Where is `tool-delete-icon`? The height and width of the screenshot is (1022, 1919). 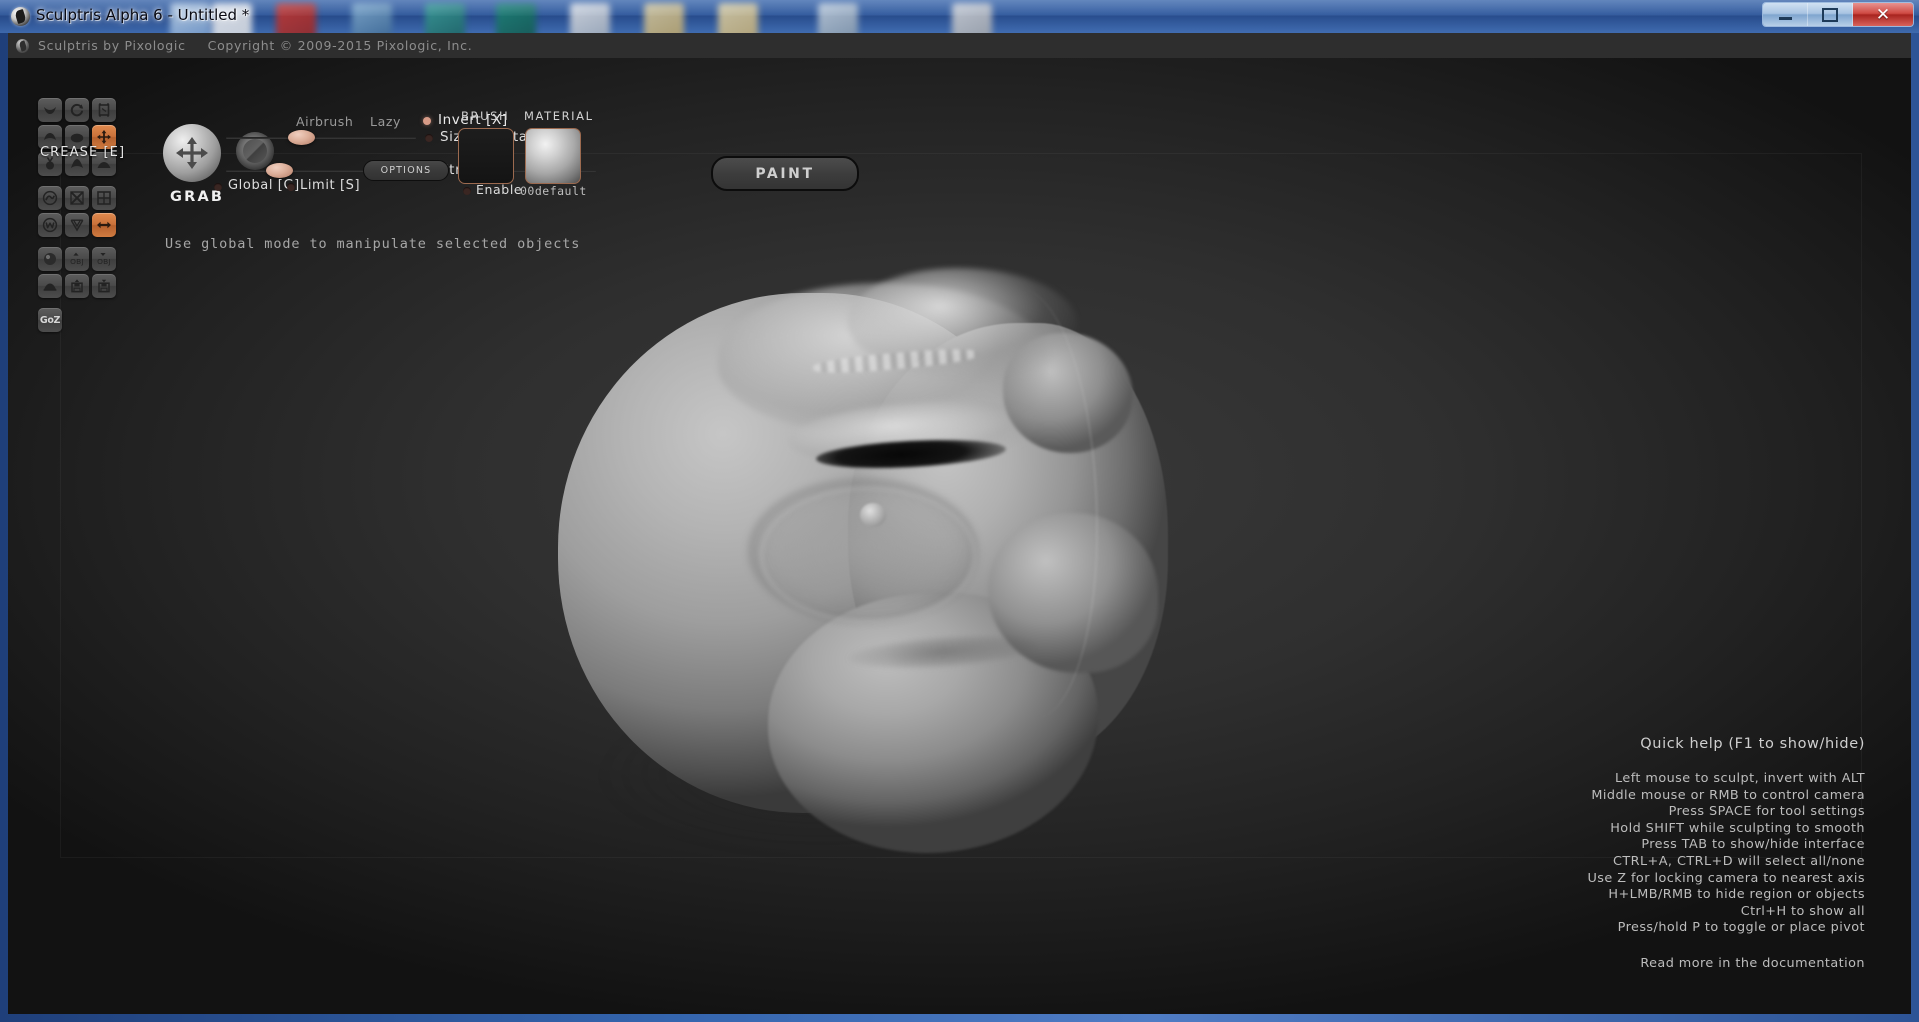
tool-delete-icon is located at coordinates (77, 198).